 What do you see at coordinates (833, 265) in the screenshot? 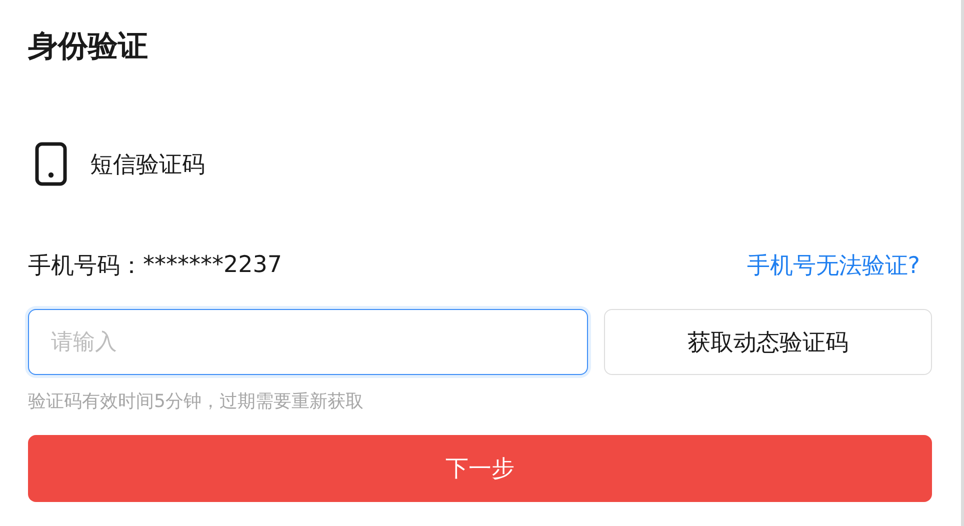
I see `help-link: 手机号无法验证?` at bounding box center [833, 265].